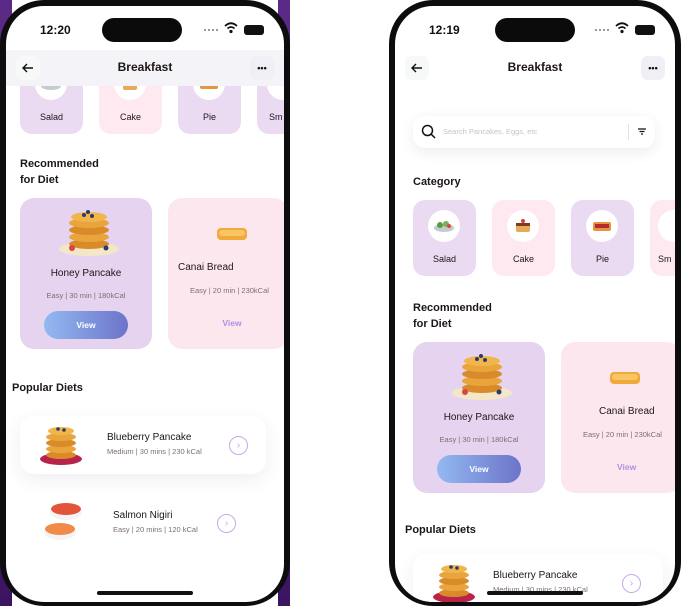 The image size is (681, 606). Describe the element at coordinates (143, 515) in the screenshot. I see `popular-name: Salmon Nigiri` at that location.